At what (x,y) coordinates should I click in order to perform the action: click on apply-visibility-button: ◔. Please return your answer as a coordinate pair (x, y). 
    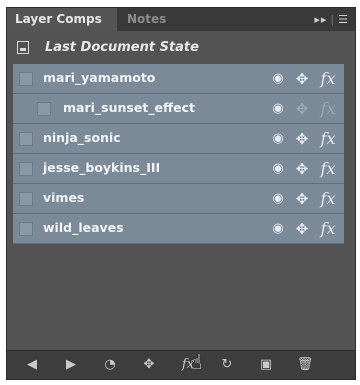
    Looking at the image, I should click on (110, 365).